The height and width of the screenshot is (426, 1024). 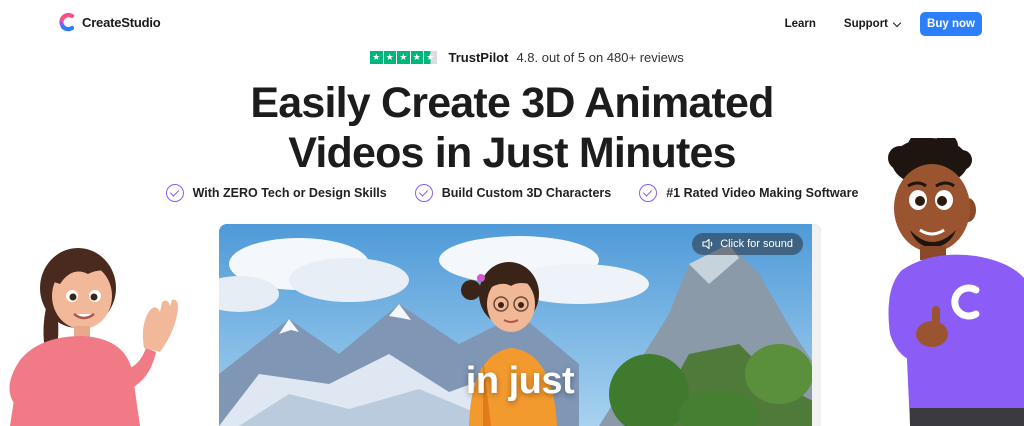 I want to click on video-scrollbar, so click(x=816, y=325).